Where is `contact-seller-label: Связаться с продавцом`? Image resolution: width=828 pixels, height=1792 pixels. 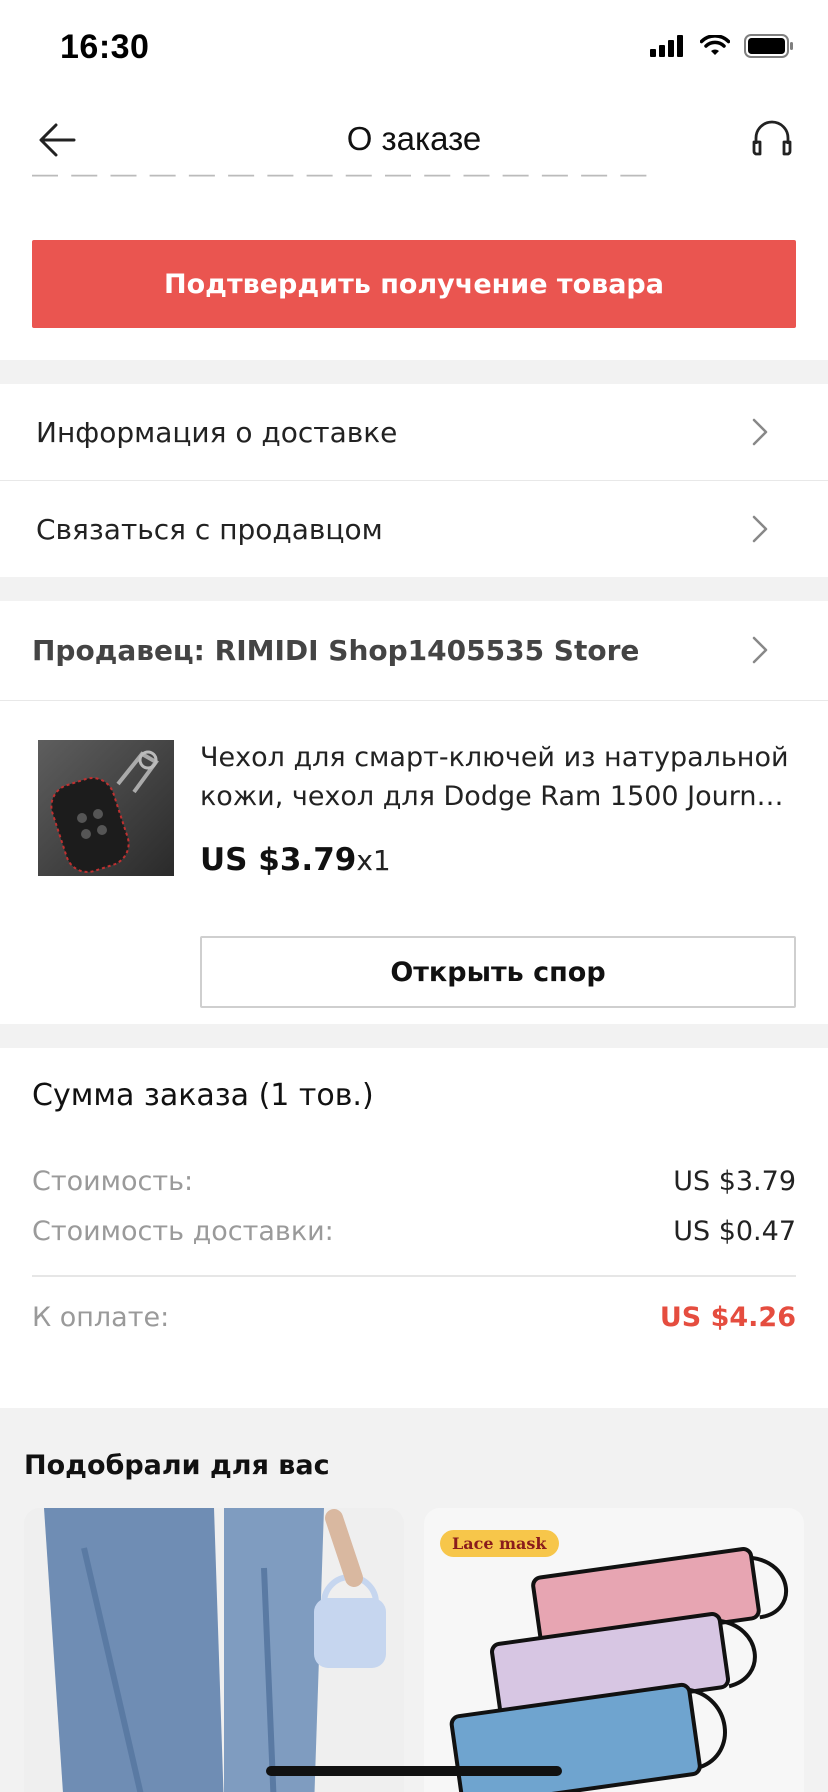
contact-seller-label: Связаться с продавцом is located at coordinates (209, 529).